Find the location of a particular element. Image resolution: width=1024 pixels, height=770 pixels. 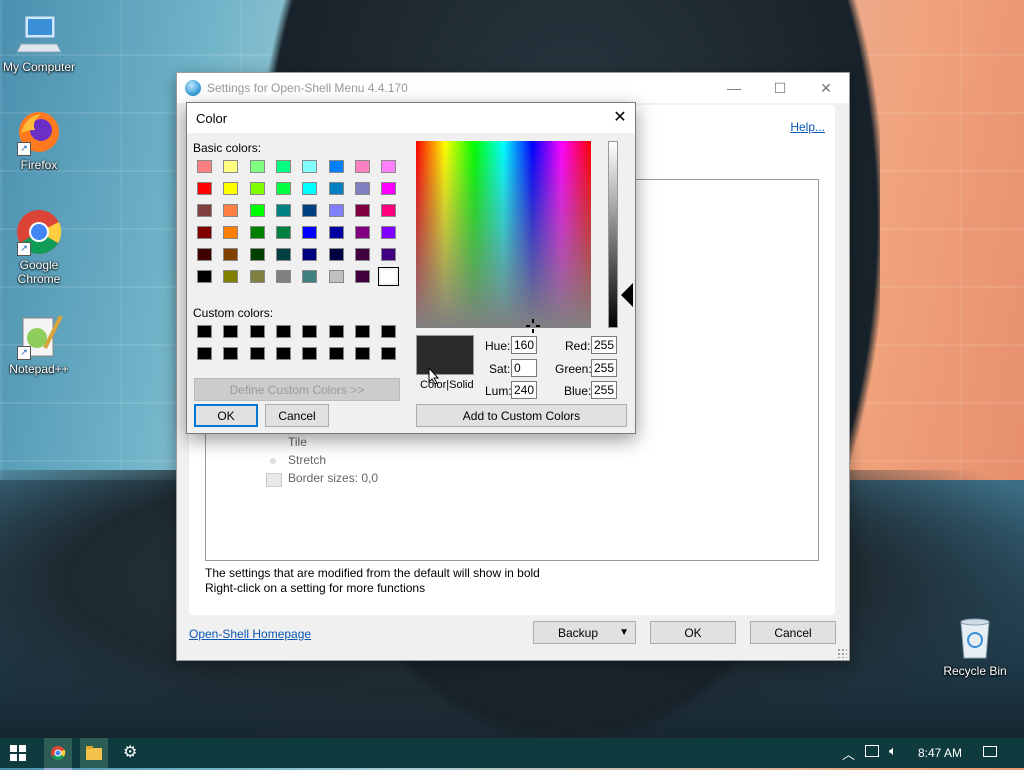

taskbar-chrome-button is located at coordinates (58, 754).